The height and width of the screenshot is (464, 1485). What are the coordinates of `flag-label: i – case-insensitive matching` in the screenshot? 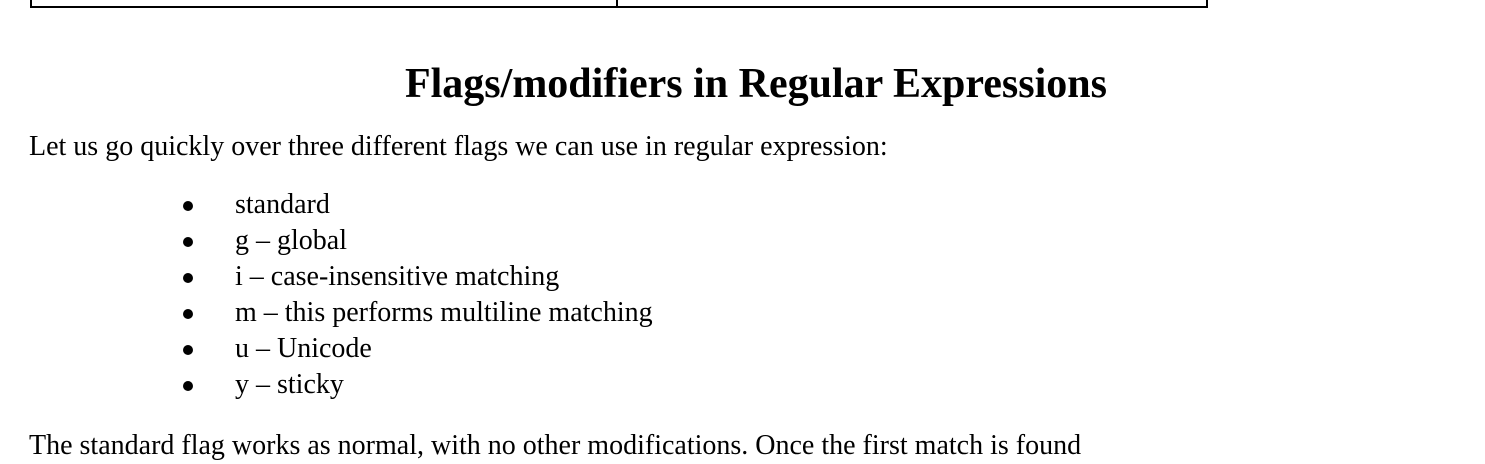 It's located at (397, 276).